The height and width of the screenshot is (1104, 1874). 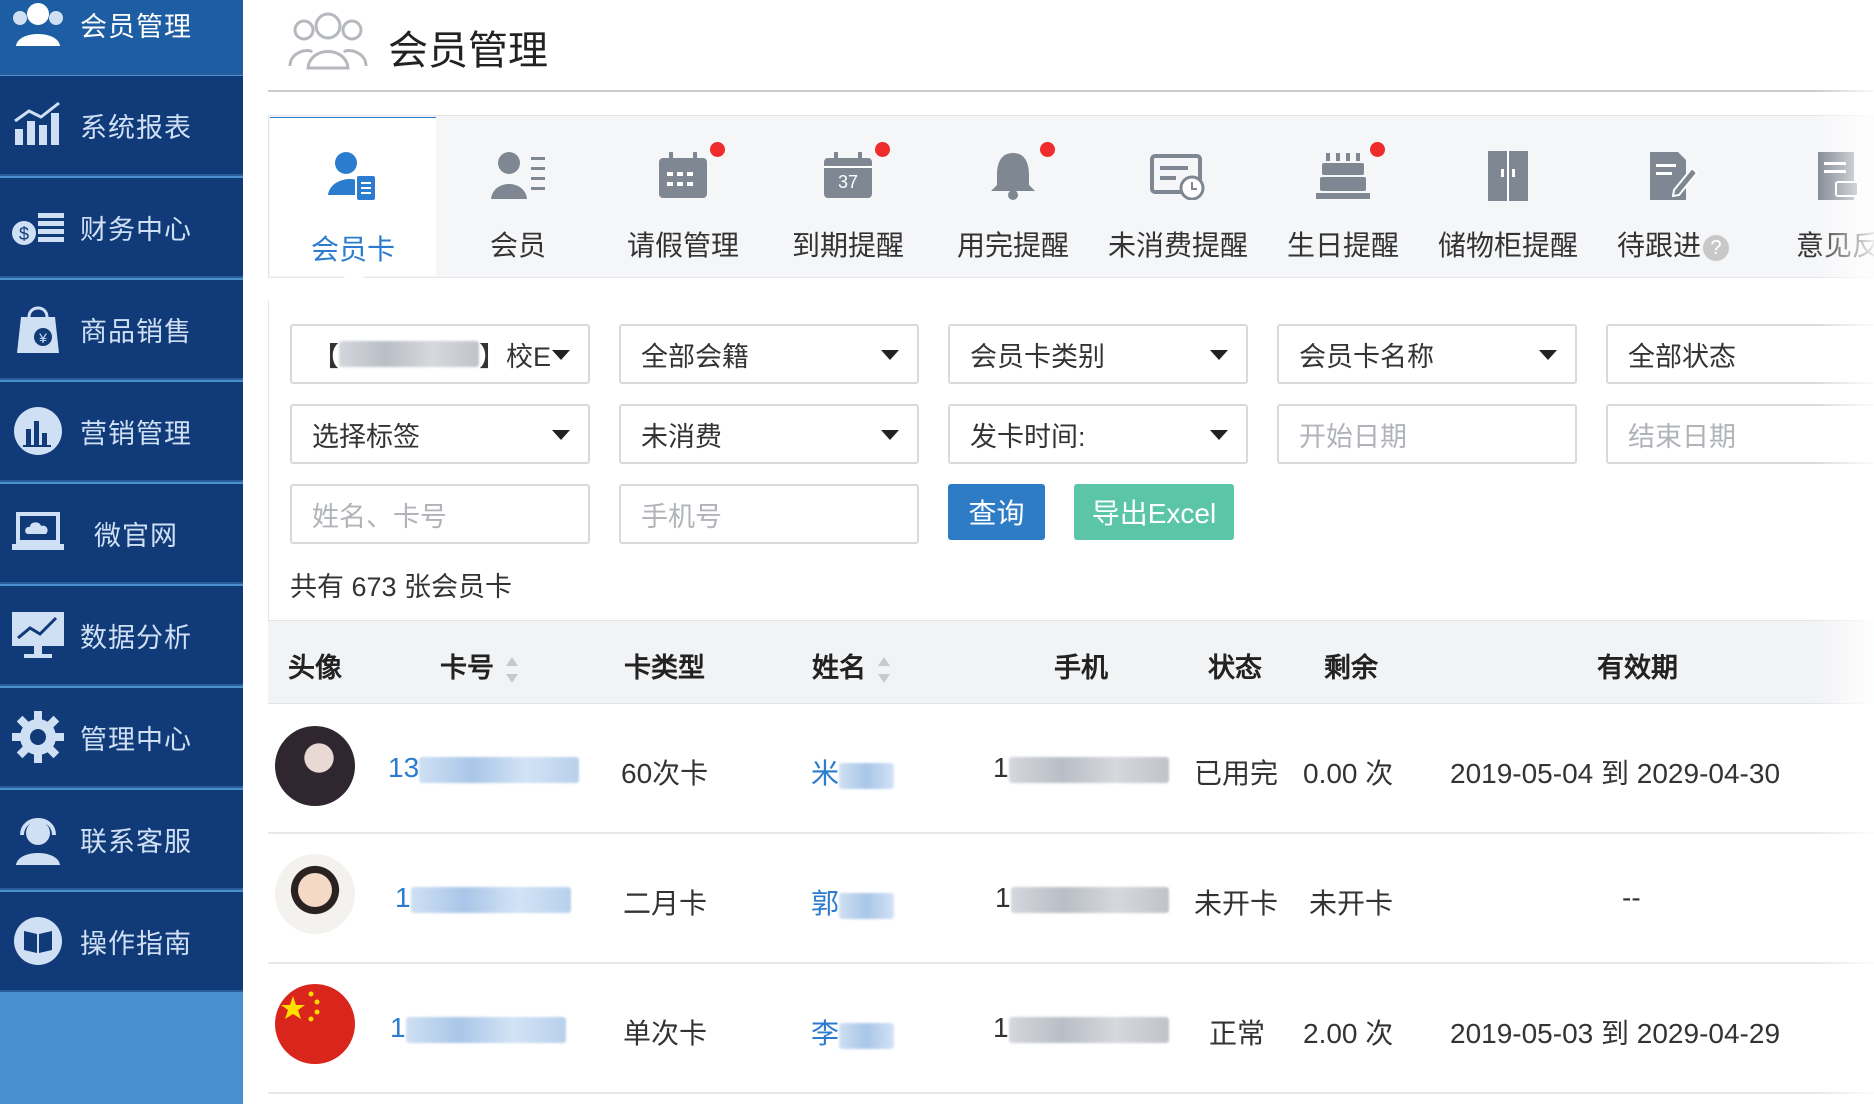 What do you see at coordinates (1237, 1033) in the screenshot?
I see `status: 正常` at bounding box center [1237, 1033].